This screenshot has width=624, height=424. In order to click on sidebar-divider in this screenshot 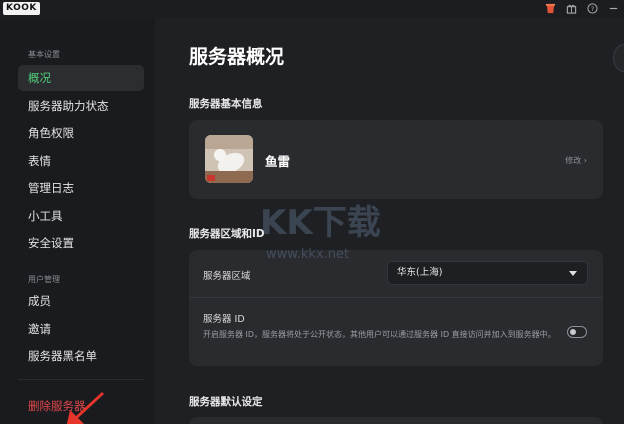, I will do `click(81, 379)`.